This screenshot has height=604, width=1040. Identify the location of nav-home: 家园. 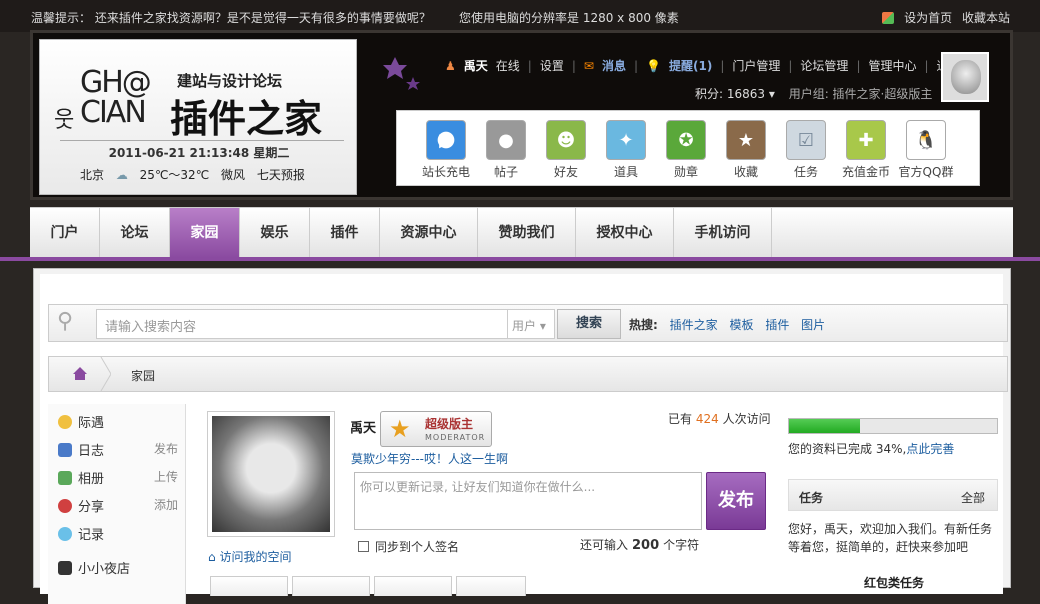
(205, 233).